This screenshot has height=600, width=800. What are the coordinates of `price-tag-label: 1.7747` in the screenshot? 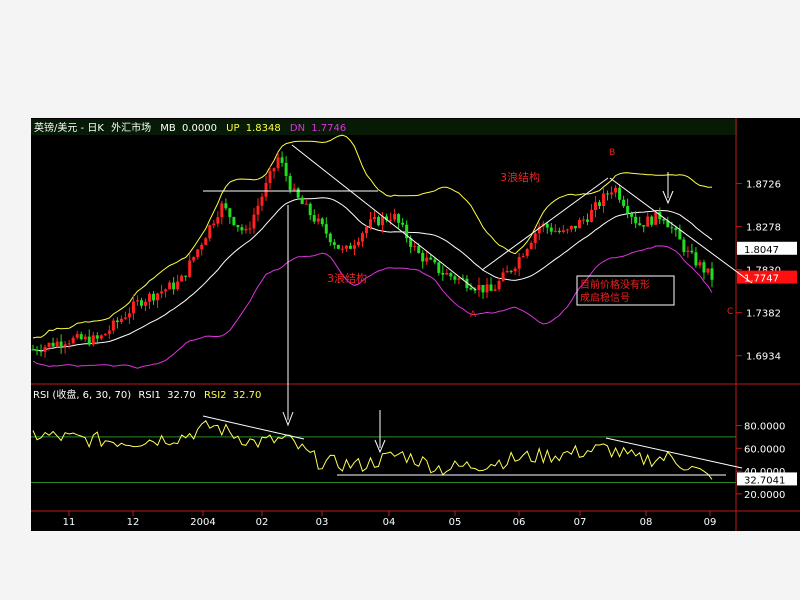 It's located at (761, 279).